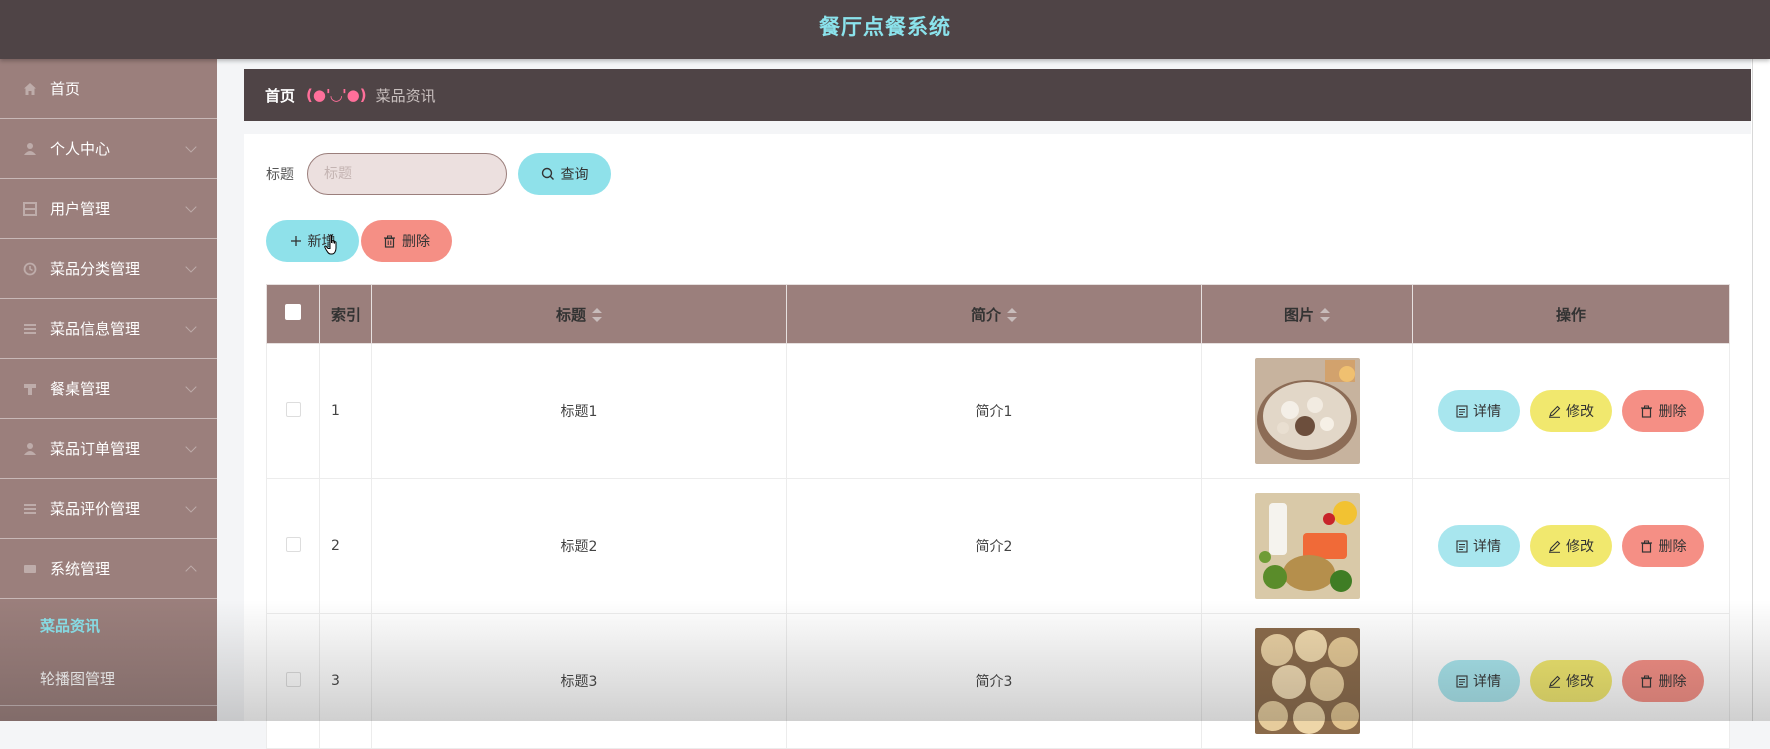  I want to click on healthy-food-photo, so click(1307, 546).